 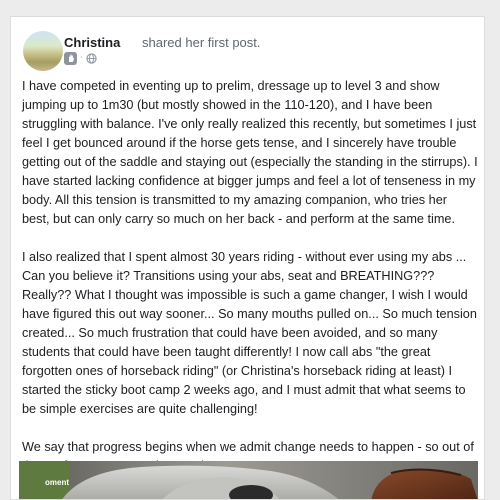 I want to click on post-action-text: shared her first post., so click(x=201, y=42).